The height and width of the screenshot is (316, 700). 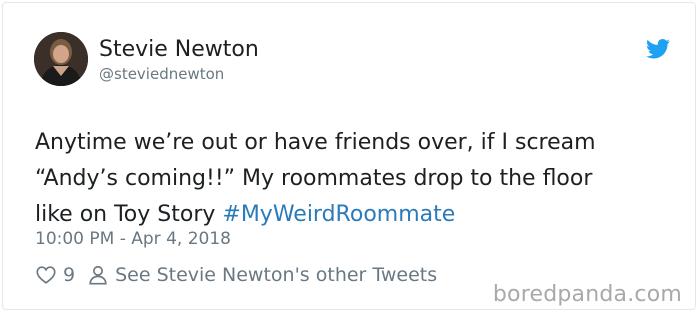 I want to click on avatar-photo, so click(x=61, y=59).